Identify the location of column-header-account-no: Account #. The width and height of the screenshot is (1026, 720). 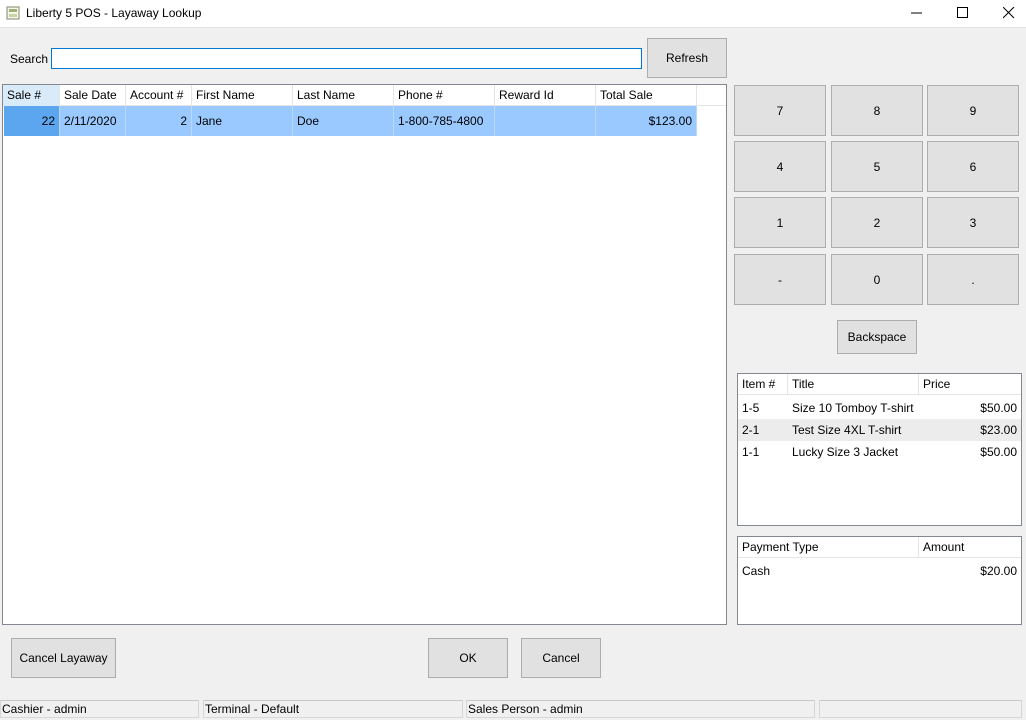
(159, 95).